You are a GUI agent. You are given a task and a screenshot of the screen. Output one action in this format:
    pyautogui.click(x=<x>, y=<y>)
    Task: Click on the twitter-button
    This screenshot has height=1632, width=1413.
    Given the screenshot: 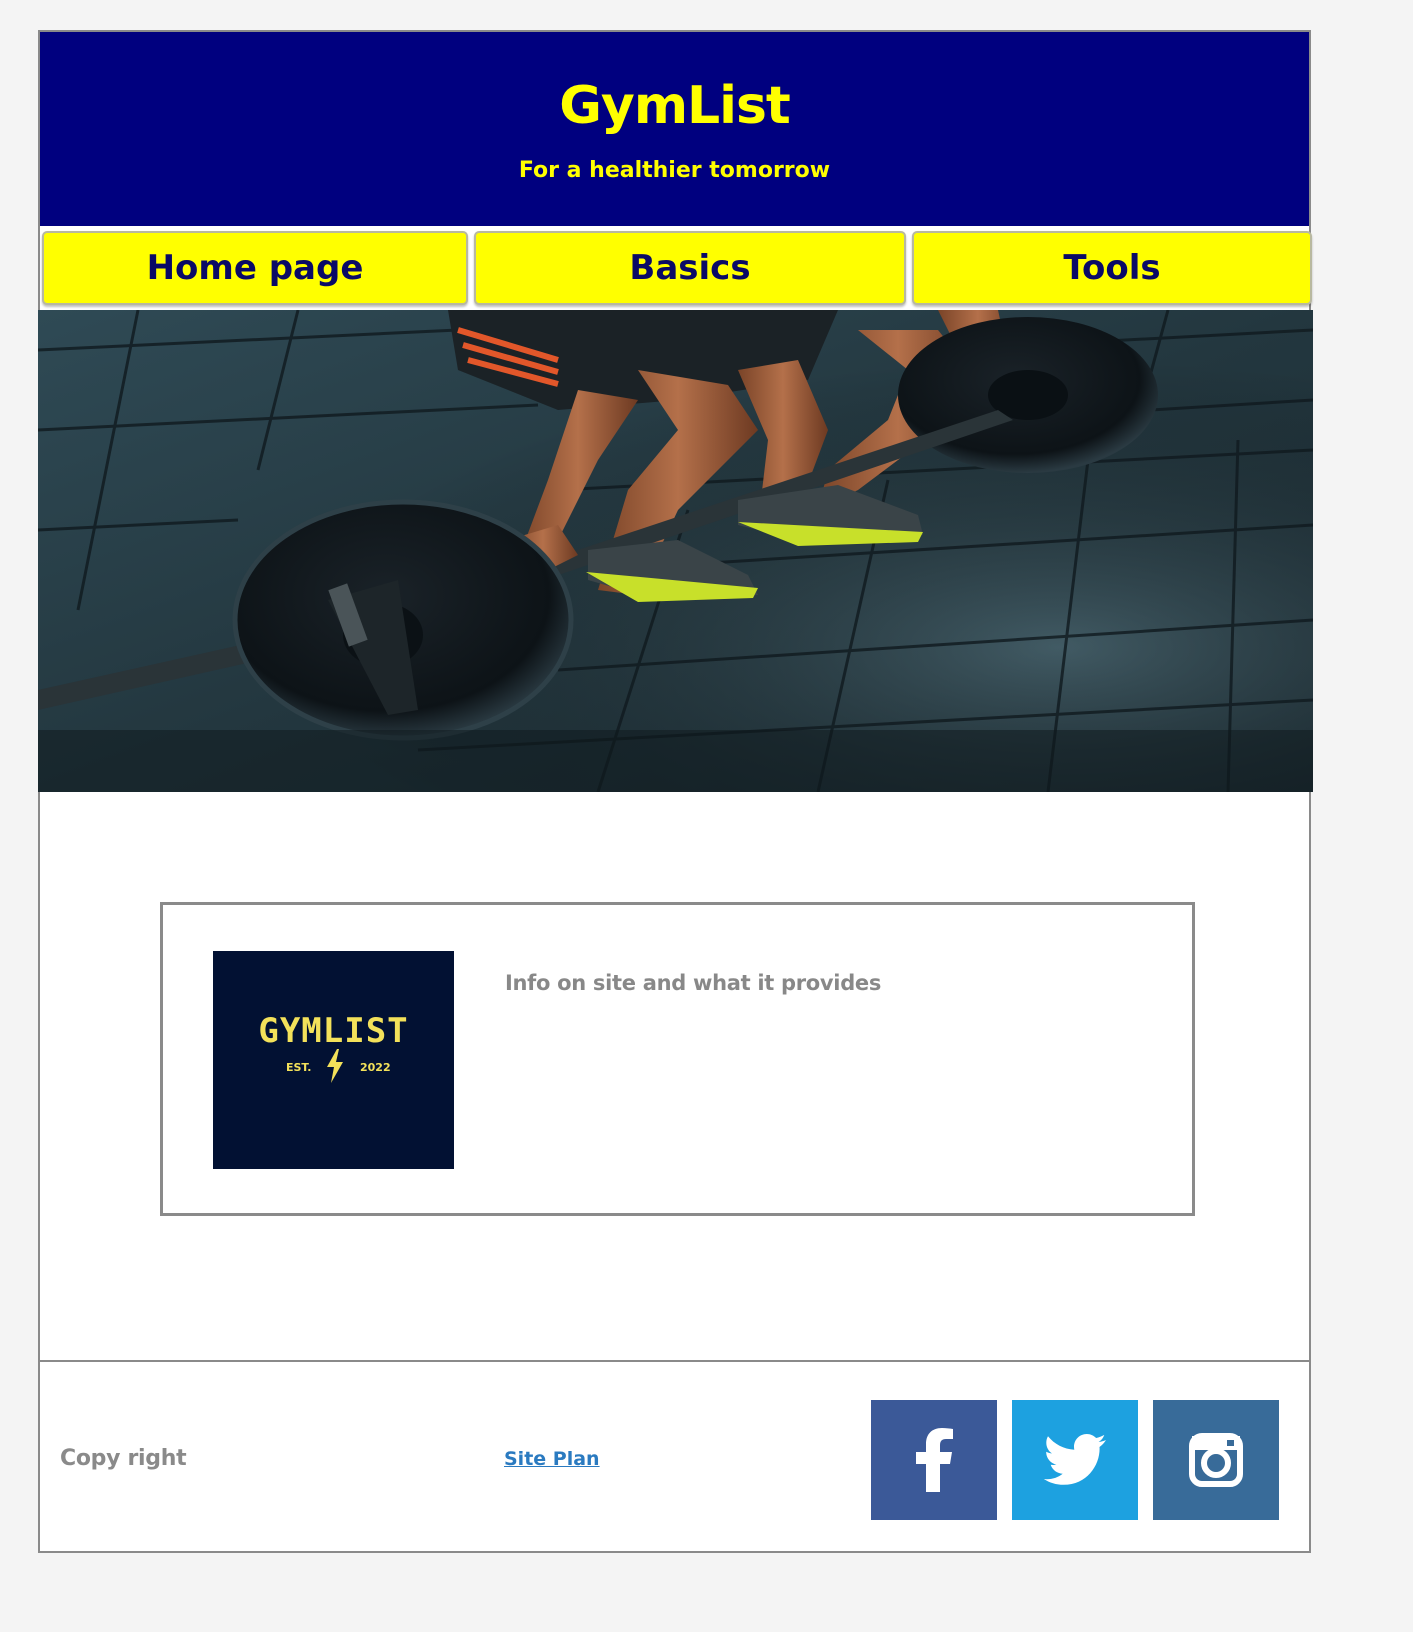 What is the action you would take?
    pyautogui.click(x=1075, y=1460)
    